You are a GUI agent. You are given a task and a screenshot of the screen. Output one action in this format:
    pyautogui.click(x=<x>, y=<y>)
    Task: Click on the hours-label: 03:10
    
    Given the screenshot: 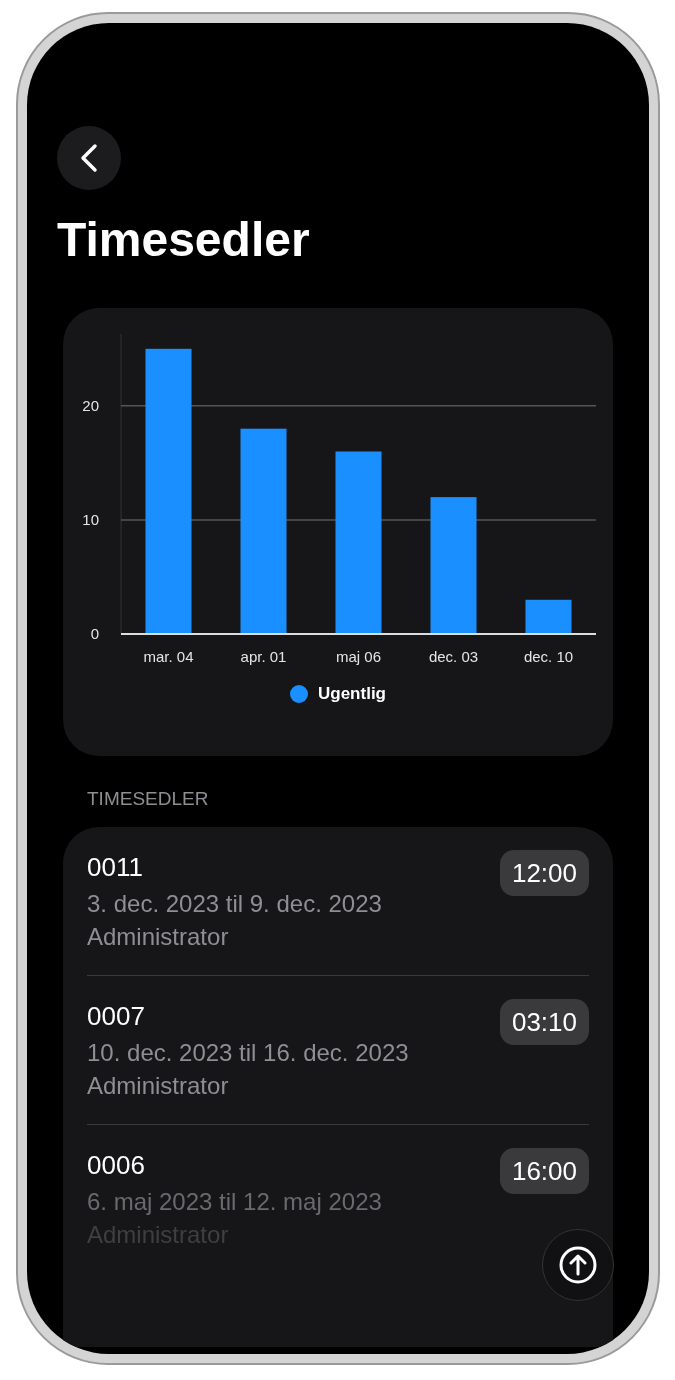 What is the action you would take?
    pyautogui.click(x=544, y=1022)
    